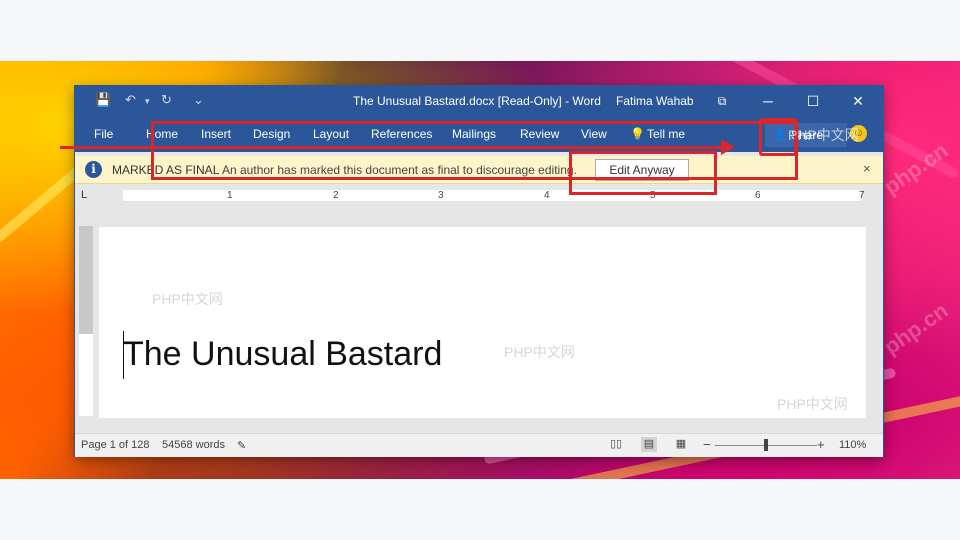  What do you see at coordinates (86, 280) in the screenshot?
I see `vertical-ruler-margin` at bounding box center [86, 280].